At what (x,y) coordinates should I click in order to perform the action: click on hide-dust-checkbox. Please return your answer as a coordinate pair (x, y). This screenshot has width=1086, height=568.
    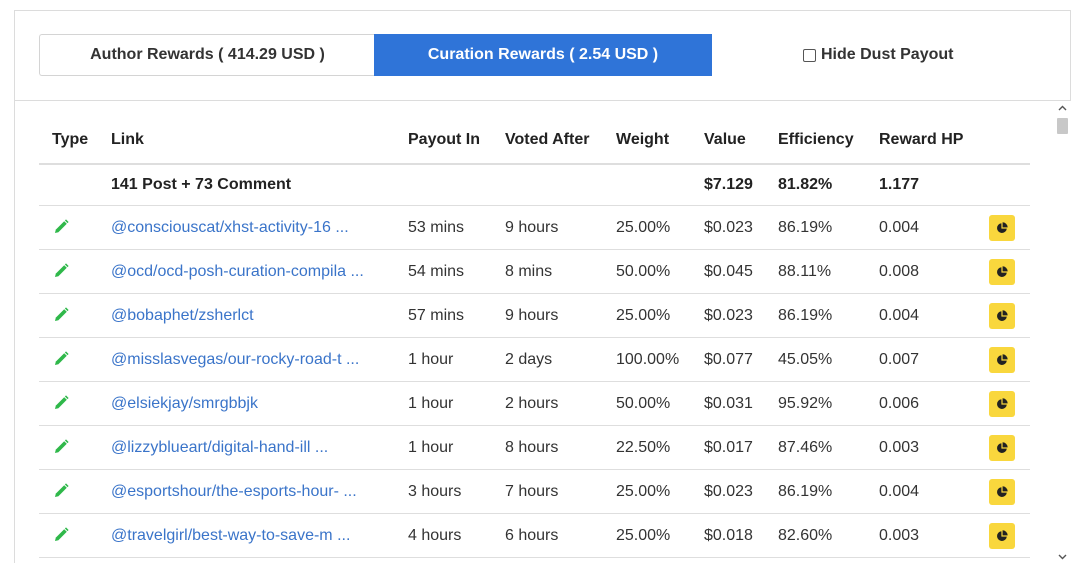
    Looking at the image, I should click on (809, 55).